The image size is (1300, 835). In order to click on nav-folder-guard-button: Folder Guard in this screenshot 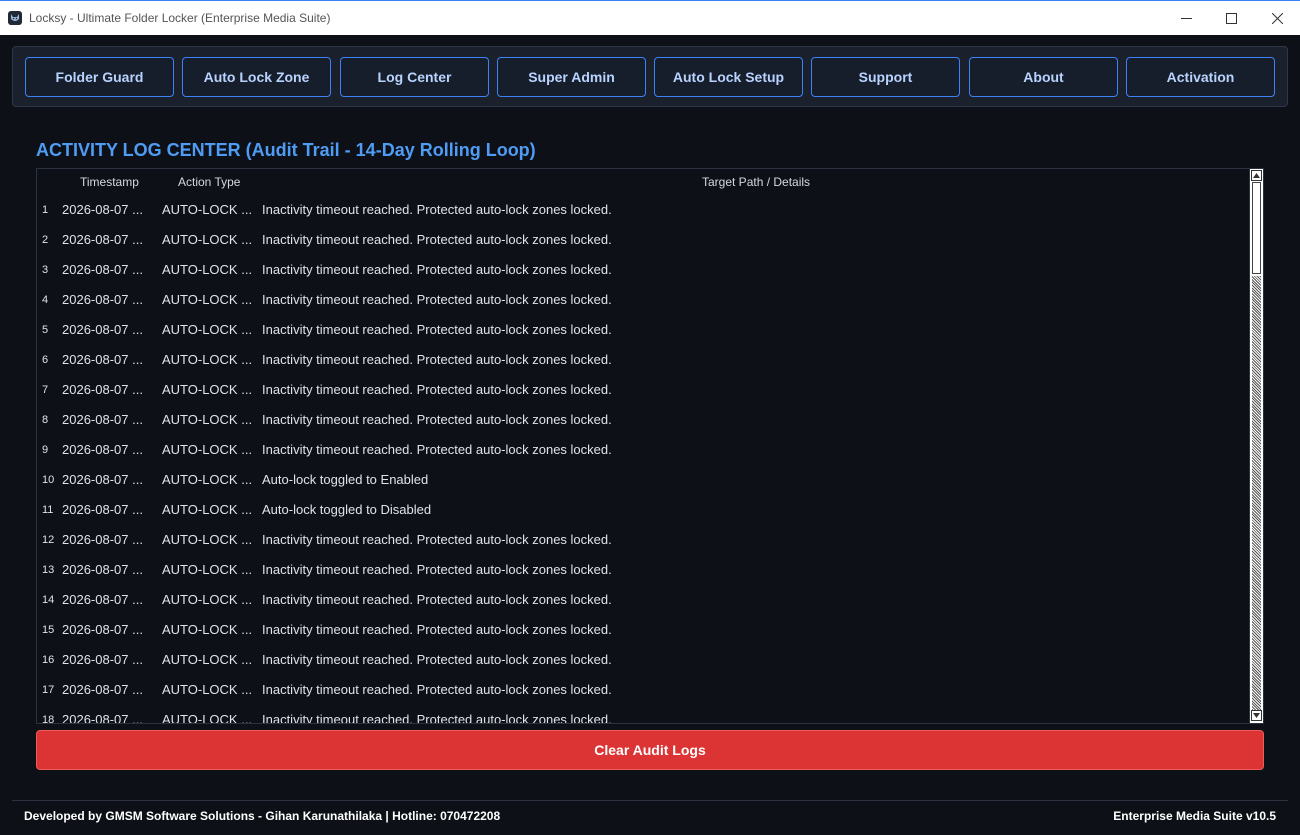, I will do `click(99, 77)`.